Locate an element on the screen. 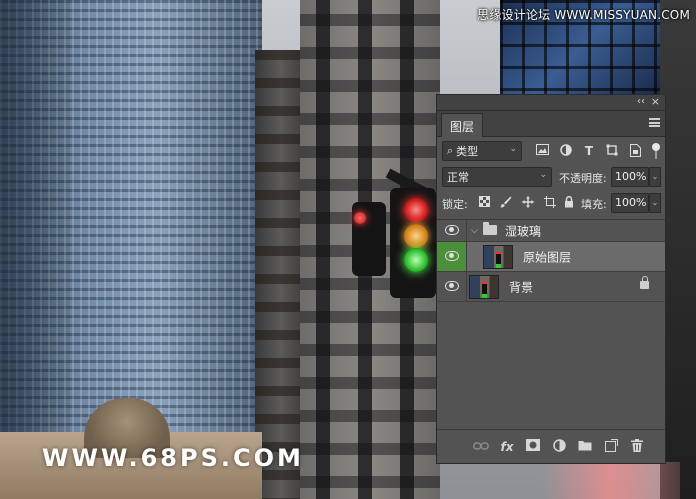 The width and height of the screenshot is (696, 499). lock-position-icon is located at coordinates (528, 203).